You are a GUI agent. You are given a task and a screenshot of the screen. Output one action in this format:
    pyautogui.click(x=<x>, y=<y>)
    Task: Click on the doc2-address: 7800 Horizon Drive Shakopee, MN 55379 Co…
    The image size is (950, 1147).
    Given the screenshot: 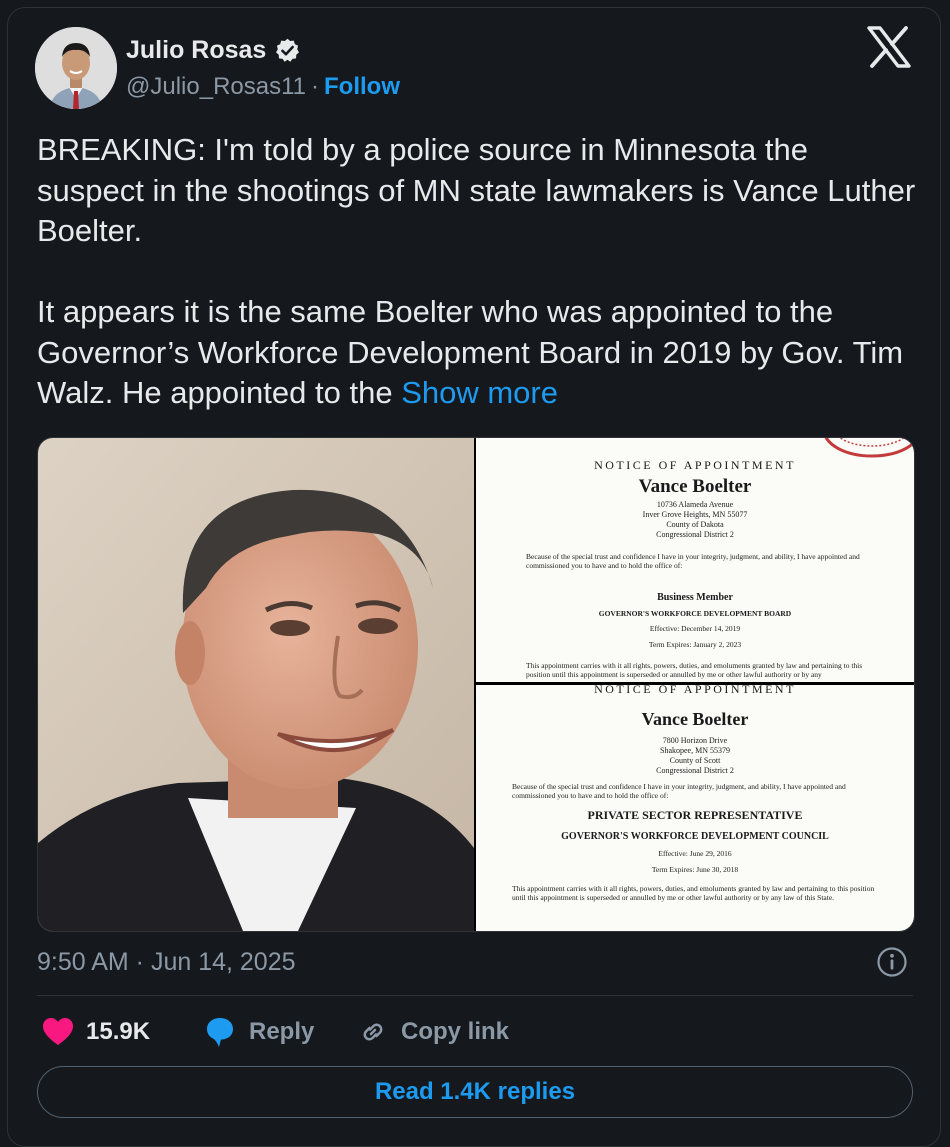 What is the action you would take?
    pyautogui.click(x=695, y=756)
    